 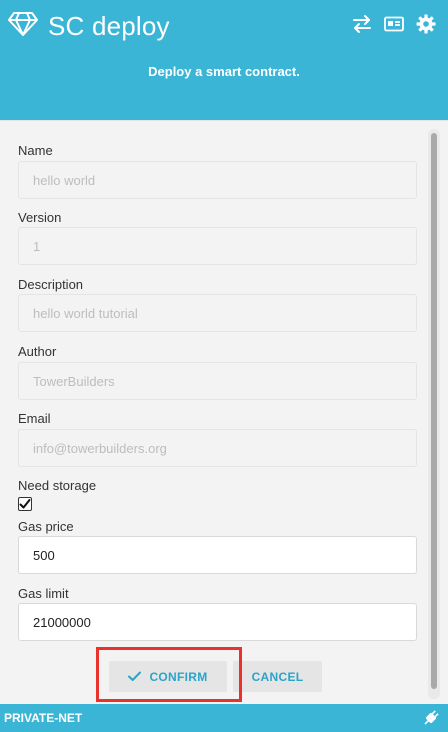 I want to click on scrollbar-thumb, so click(x=434, y=411).